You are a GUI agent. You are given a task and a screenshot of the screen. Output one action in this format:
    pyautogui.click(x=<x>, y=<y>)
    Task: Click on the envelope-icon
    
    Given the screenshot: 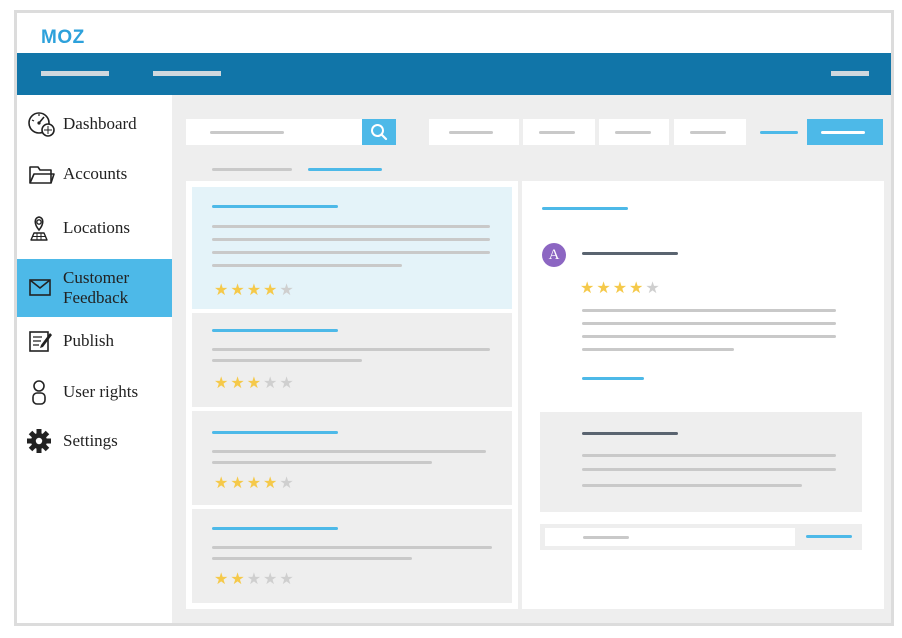 What is the action you would take?
    pyautogui.click(x=40, y=287)
    